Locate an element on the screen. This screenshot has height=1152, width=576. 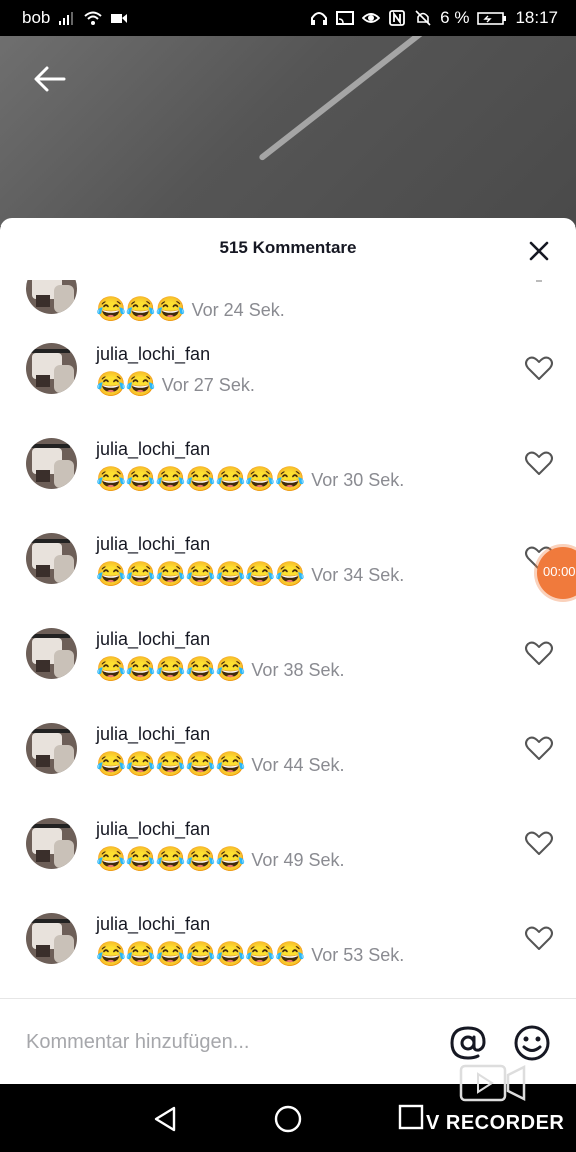
smiley-icon is located at coordinates (532, 1043).